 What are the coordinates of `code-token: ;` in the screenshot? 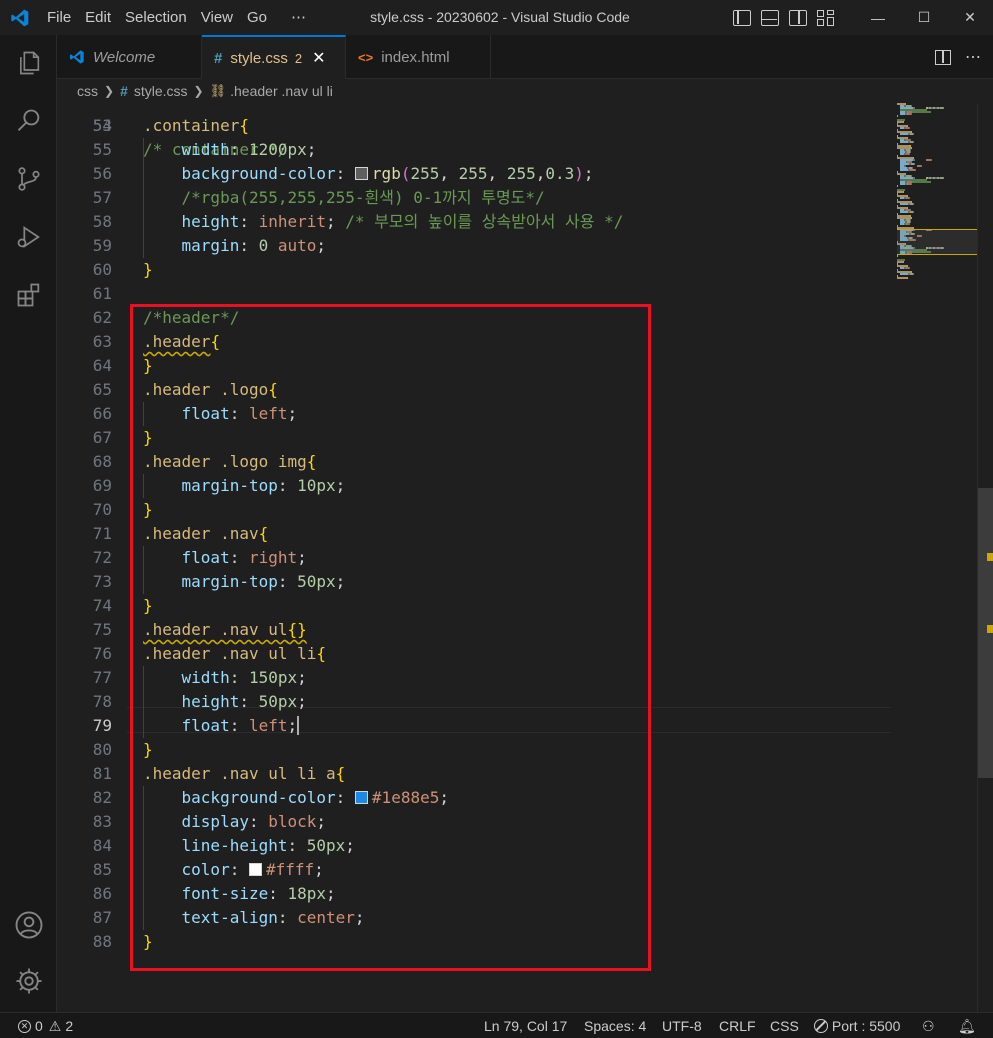 It's located at (321, 245).